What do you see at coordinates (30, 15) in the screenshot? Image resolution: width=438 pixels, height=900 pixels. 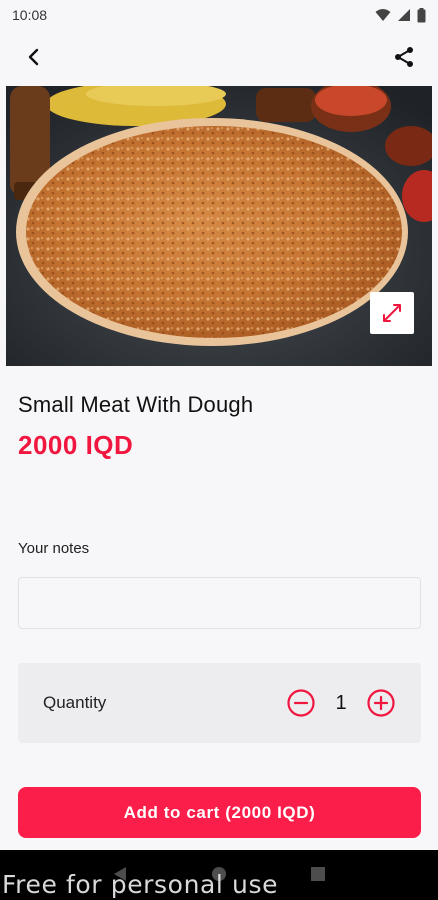 I see `status-time: 10:08` at bounding box center [30, 15].